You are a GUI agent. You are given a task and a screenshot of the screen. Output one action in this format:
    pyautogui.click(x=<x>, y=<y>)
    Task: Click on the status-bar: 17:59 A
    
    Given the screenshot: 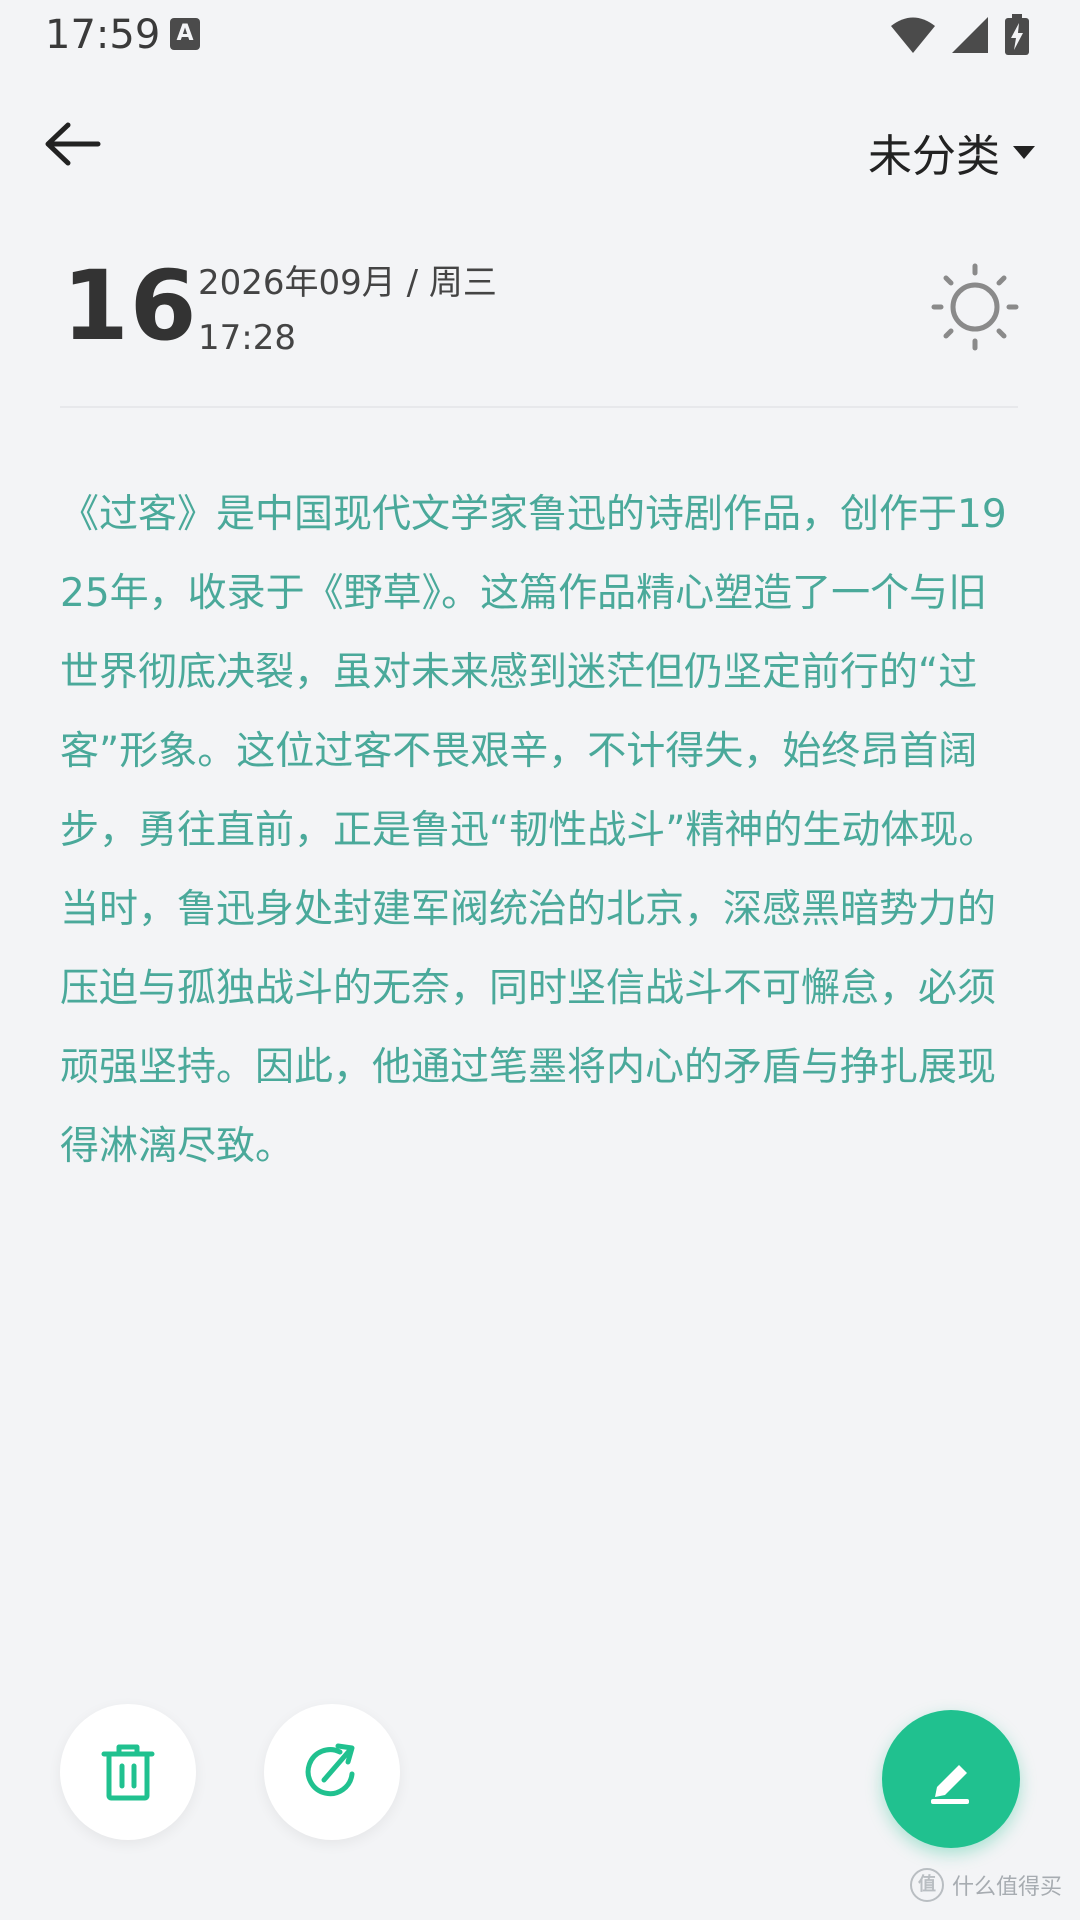 What is the action you would take?
    pyautogui.click(x=540, y=35)
    